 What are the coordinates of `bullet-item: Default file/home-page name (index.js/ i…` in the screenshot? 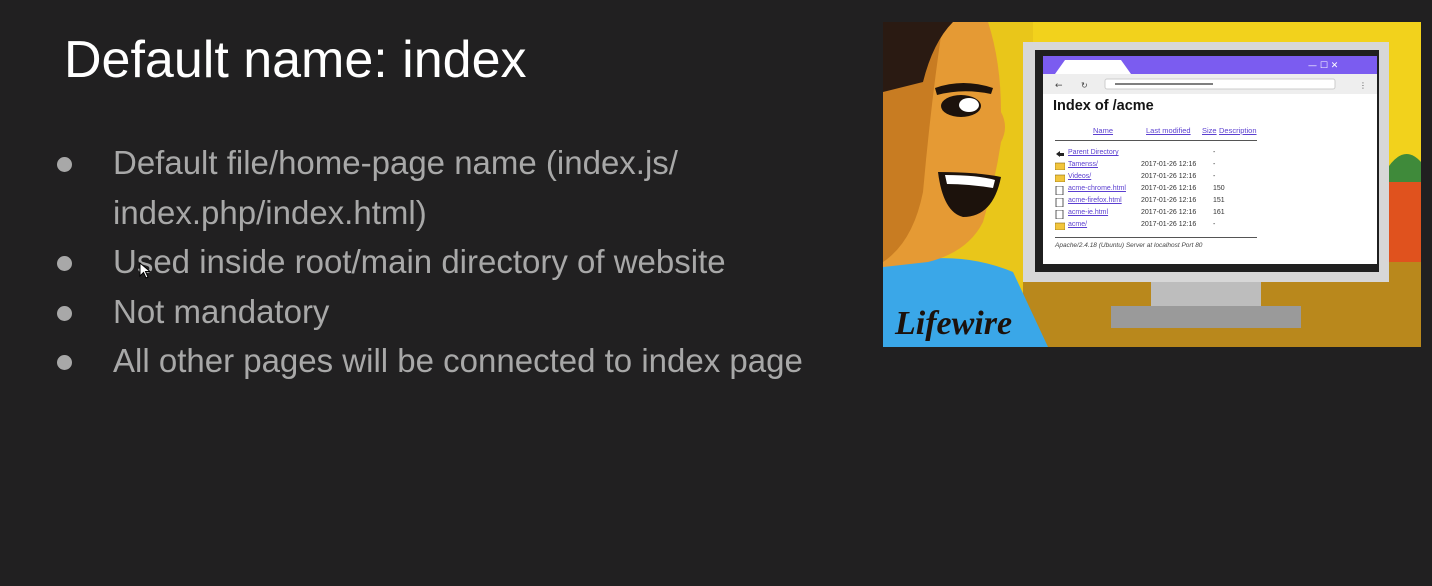 It's located at (466, 187).